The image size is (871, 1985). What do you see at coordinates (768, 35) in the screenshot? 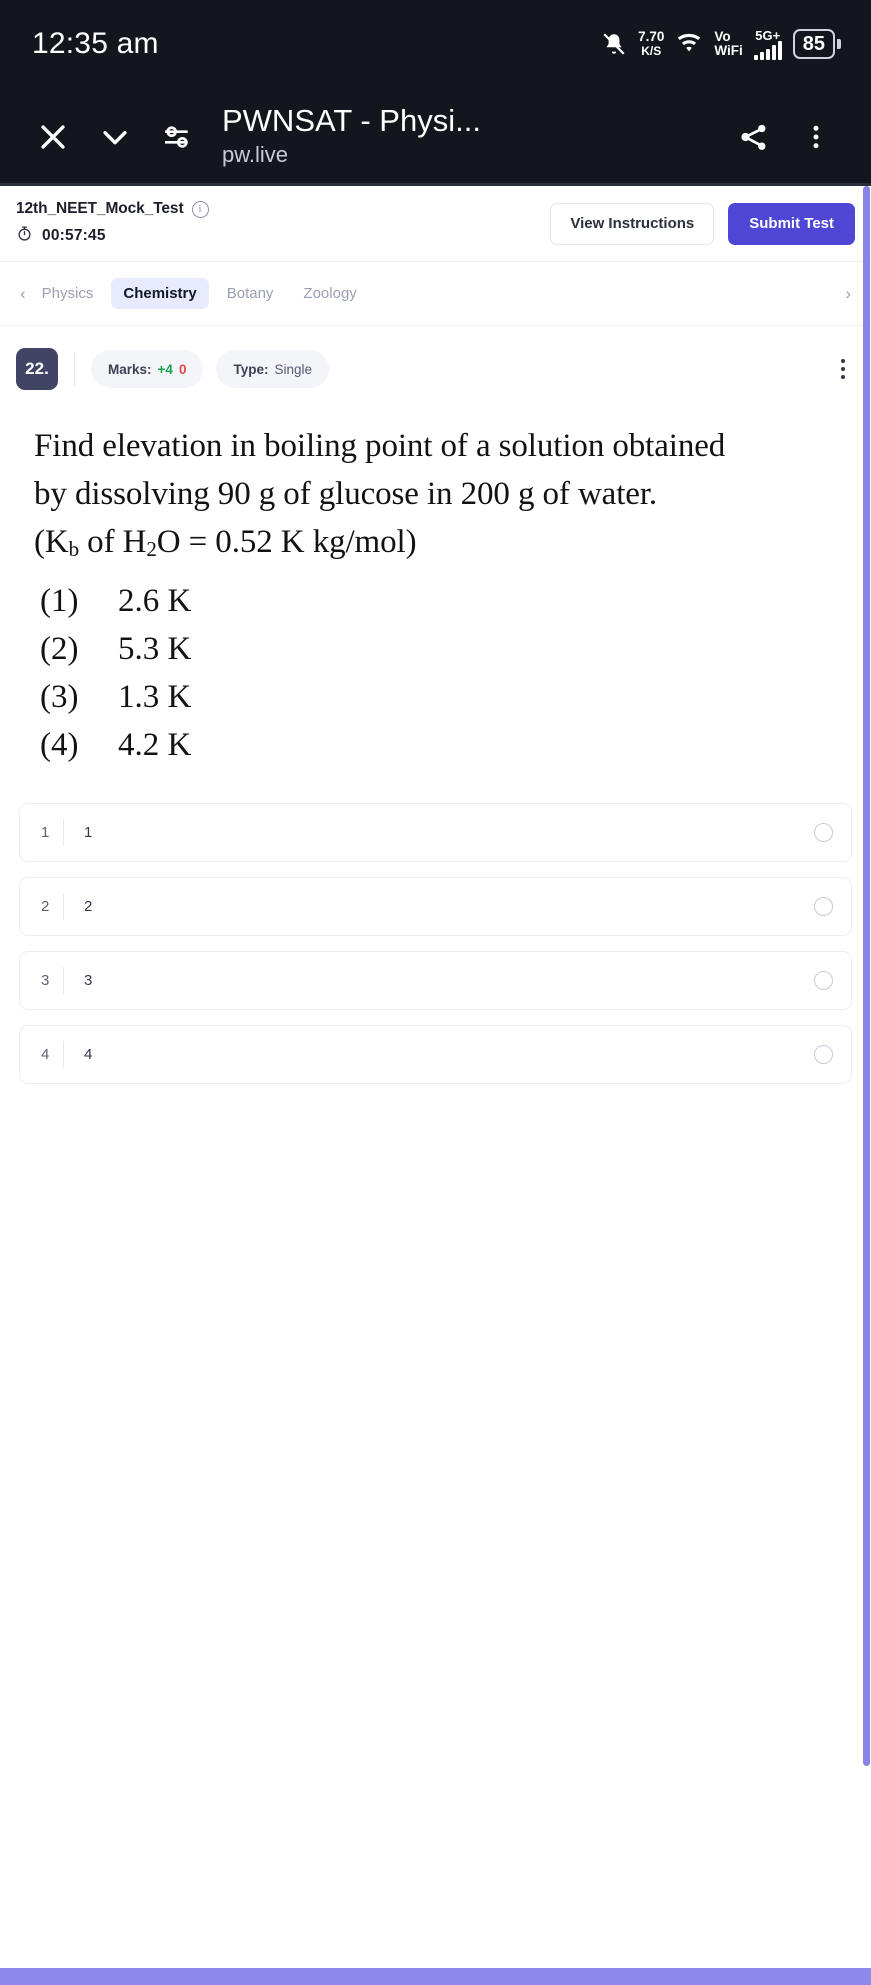
I see `network-type-label: 5G+` at bounding box center [768, 35].